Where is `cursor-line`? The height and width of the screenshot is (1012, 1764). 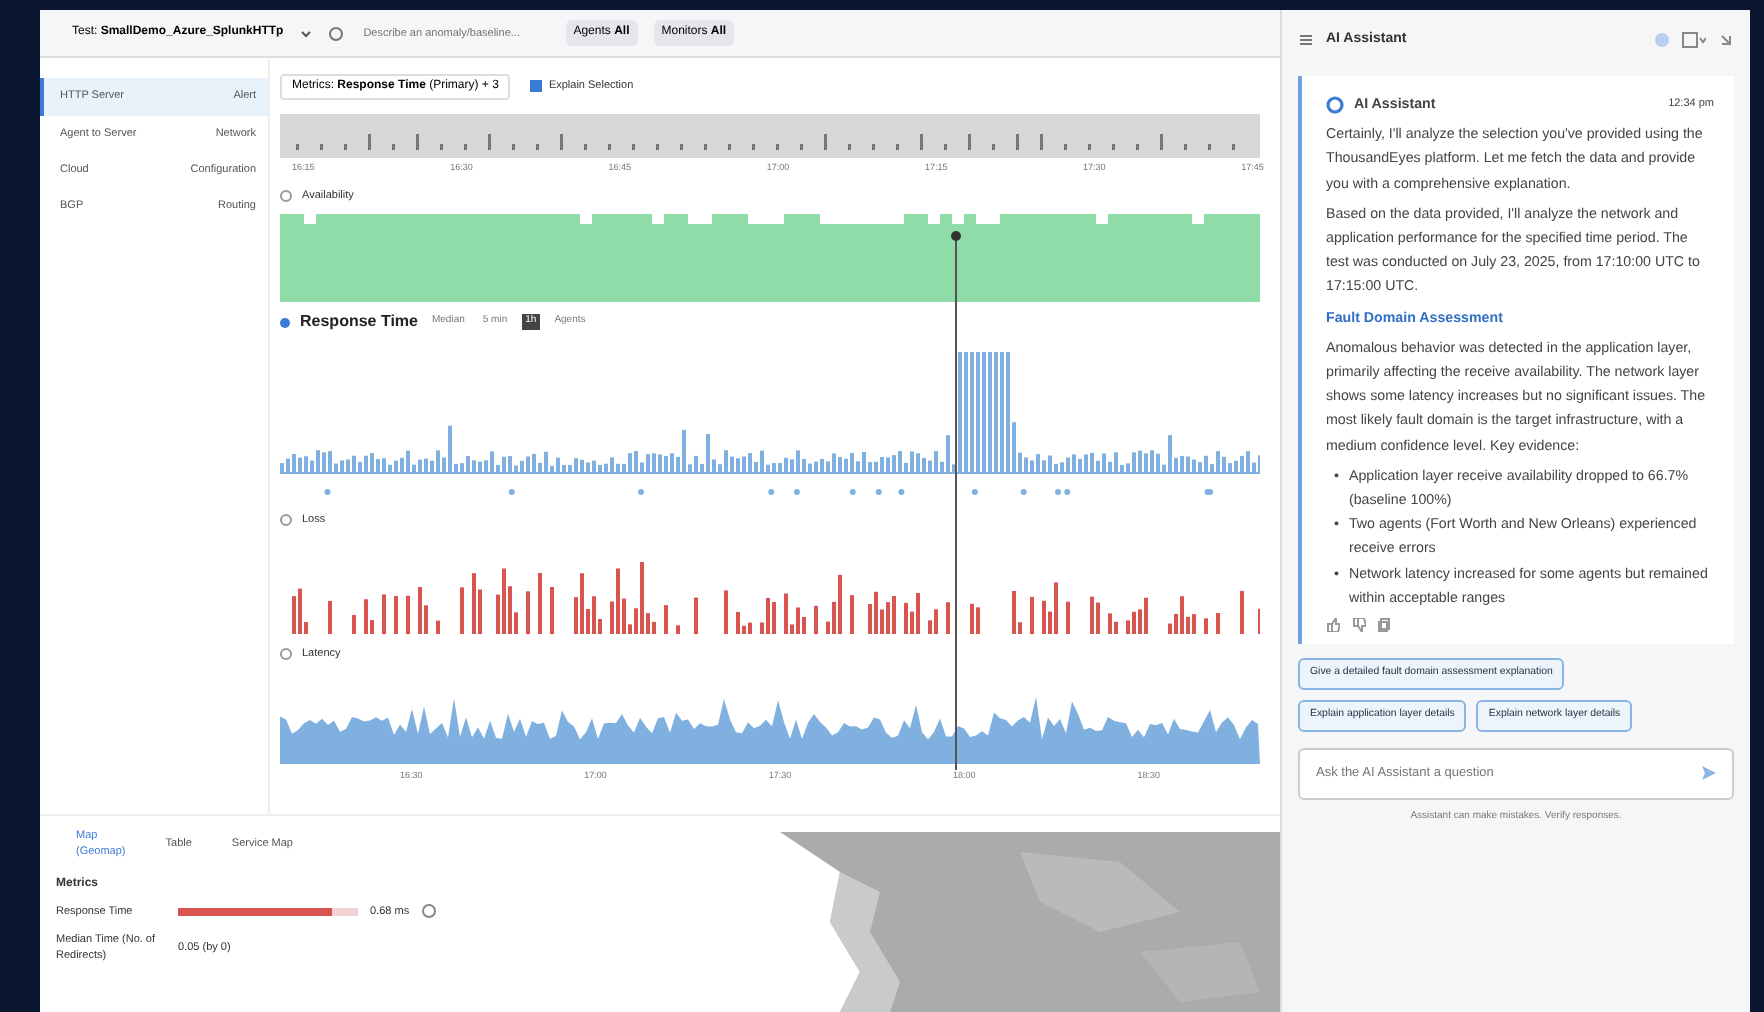 cursor-line is located at coordinates (956, 500).